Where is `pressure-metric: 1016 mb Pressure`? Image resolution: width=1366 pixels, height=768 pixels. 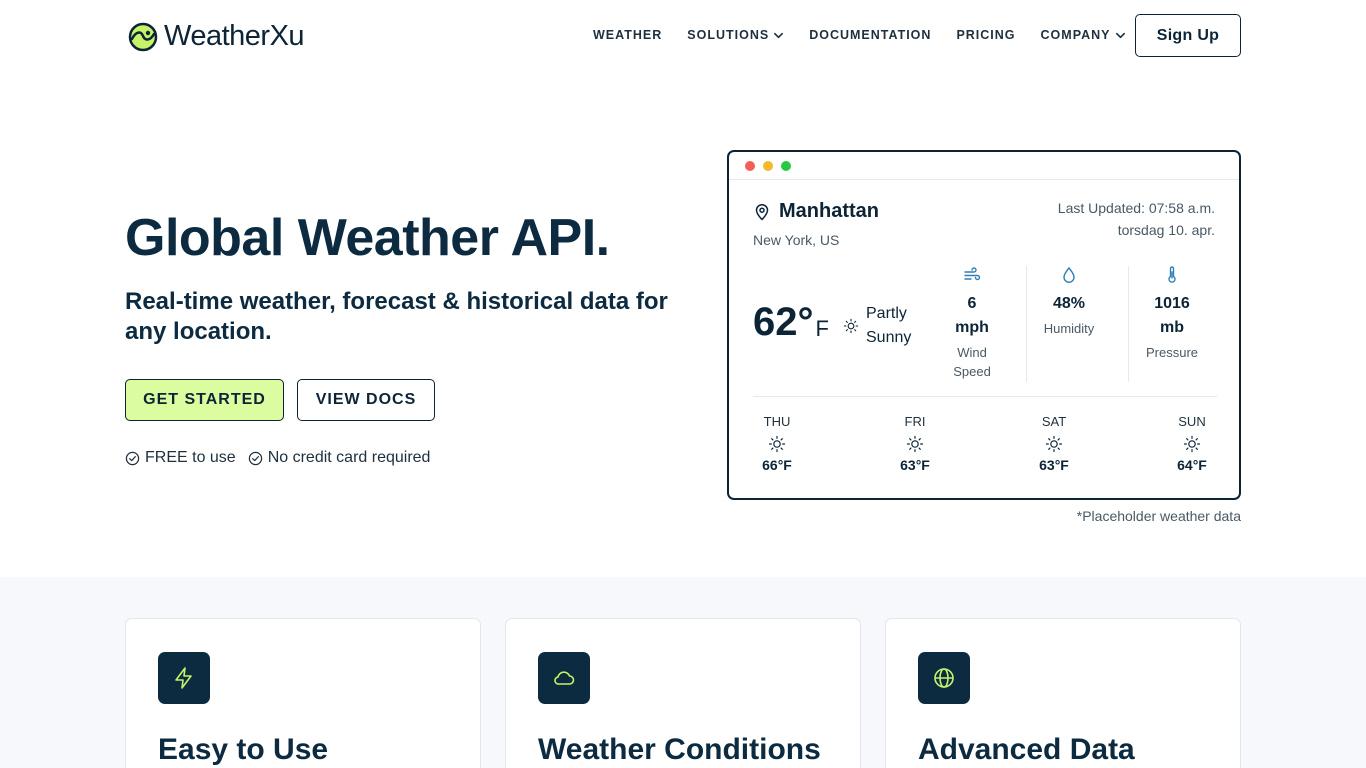
pressure-metric: 1016 mb Pressure is located at coordinates (1172, 314).